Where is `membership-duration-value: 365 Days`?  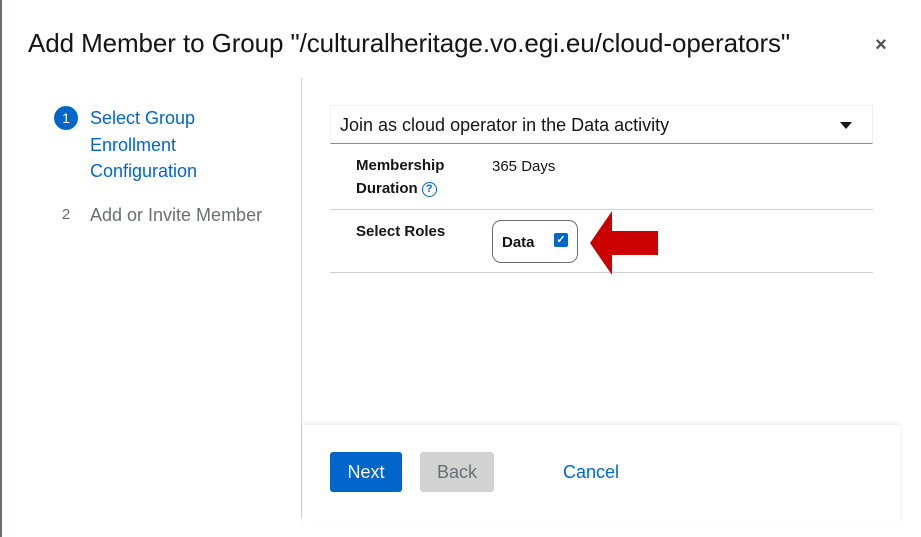 membership-duration-value: 365 Days is located at coordinates (524, 166).